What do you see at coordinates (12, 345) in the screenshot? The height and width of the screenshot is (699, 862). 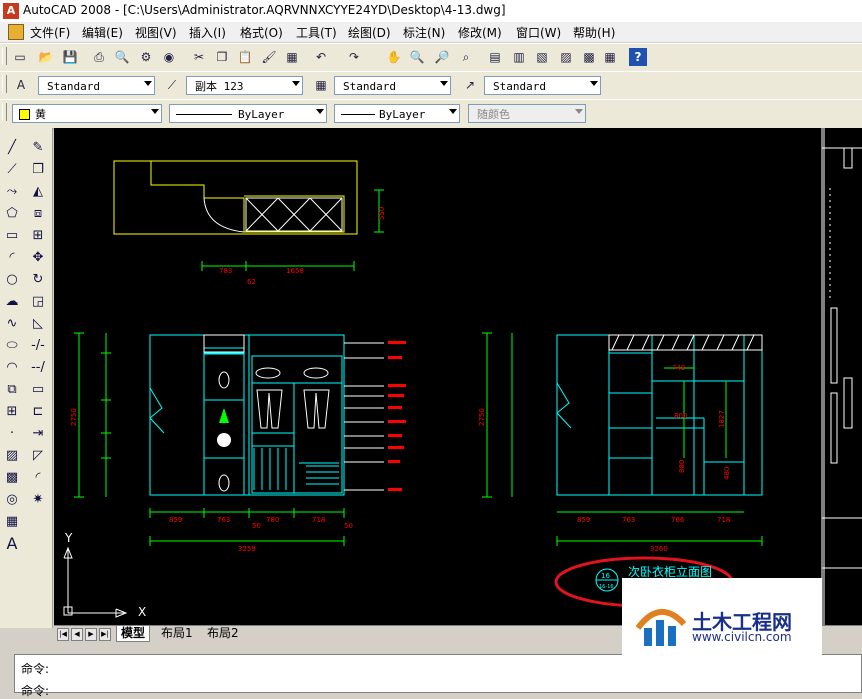 I see `ellipse-icon: ⬭` at bounding box center [12, 345].